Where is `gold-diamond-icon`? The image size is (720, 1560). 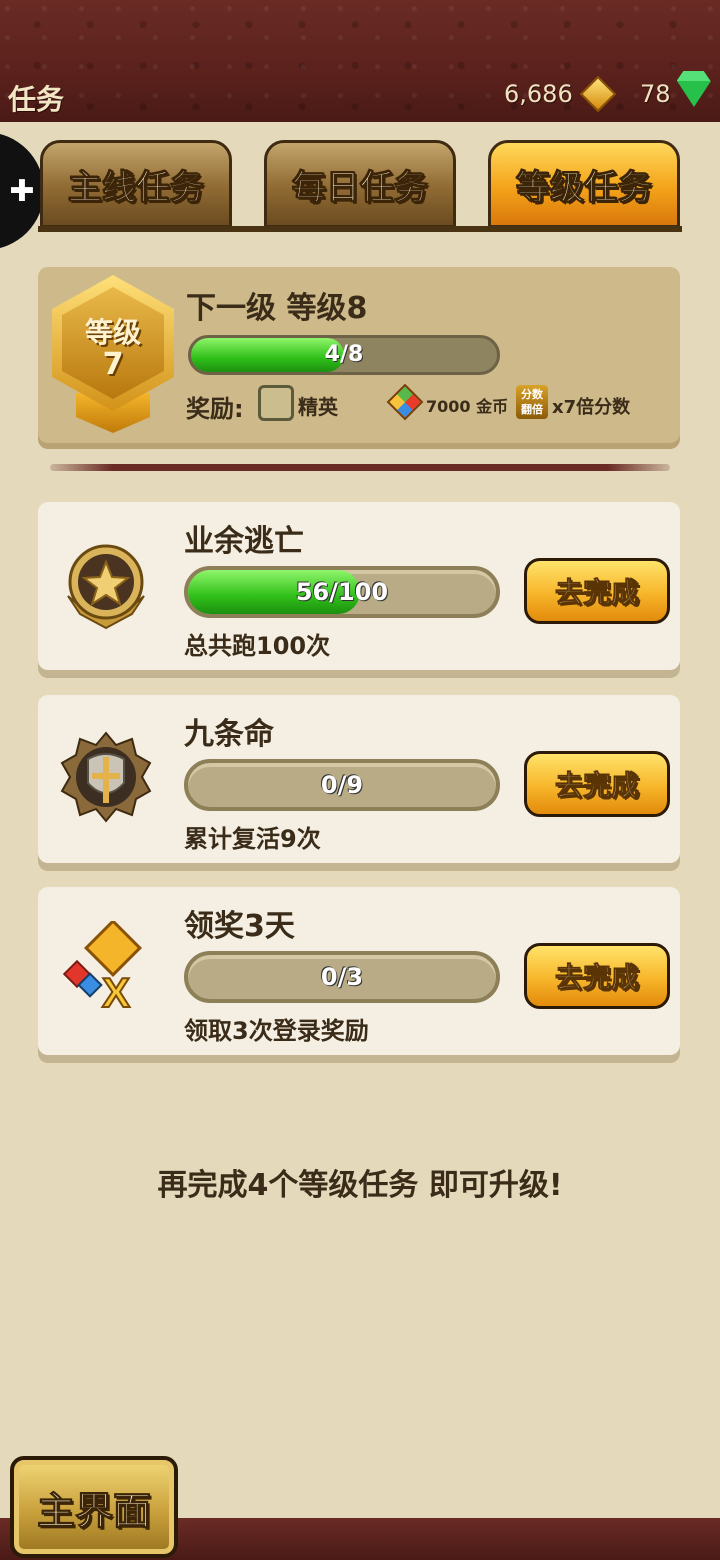 gold-diamond-icon is located at coordinates (598, 94).